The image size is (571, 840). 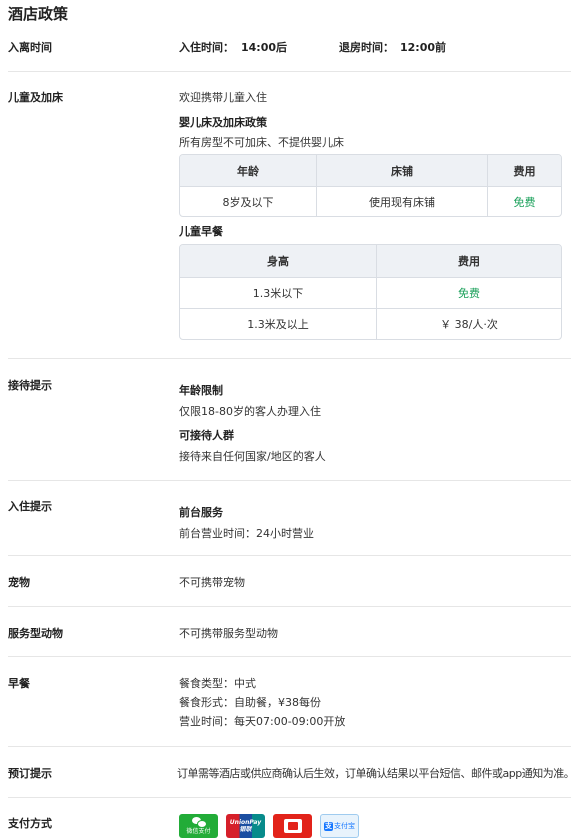 I want to click on pets-section: 宠物 不可携带宠物, so click(x=289, y=581).